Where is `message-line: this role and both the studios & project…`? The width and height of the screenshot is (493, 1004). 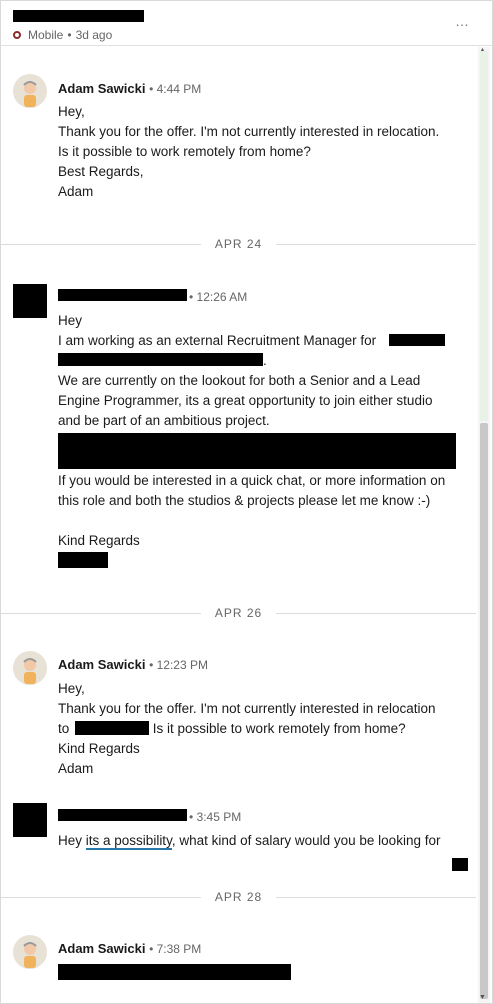 message-line: this role and both the studios & project… is located at coordinates (244, 500).